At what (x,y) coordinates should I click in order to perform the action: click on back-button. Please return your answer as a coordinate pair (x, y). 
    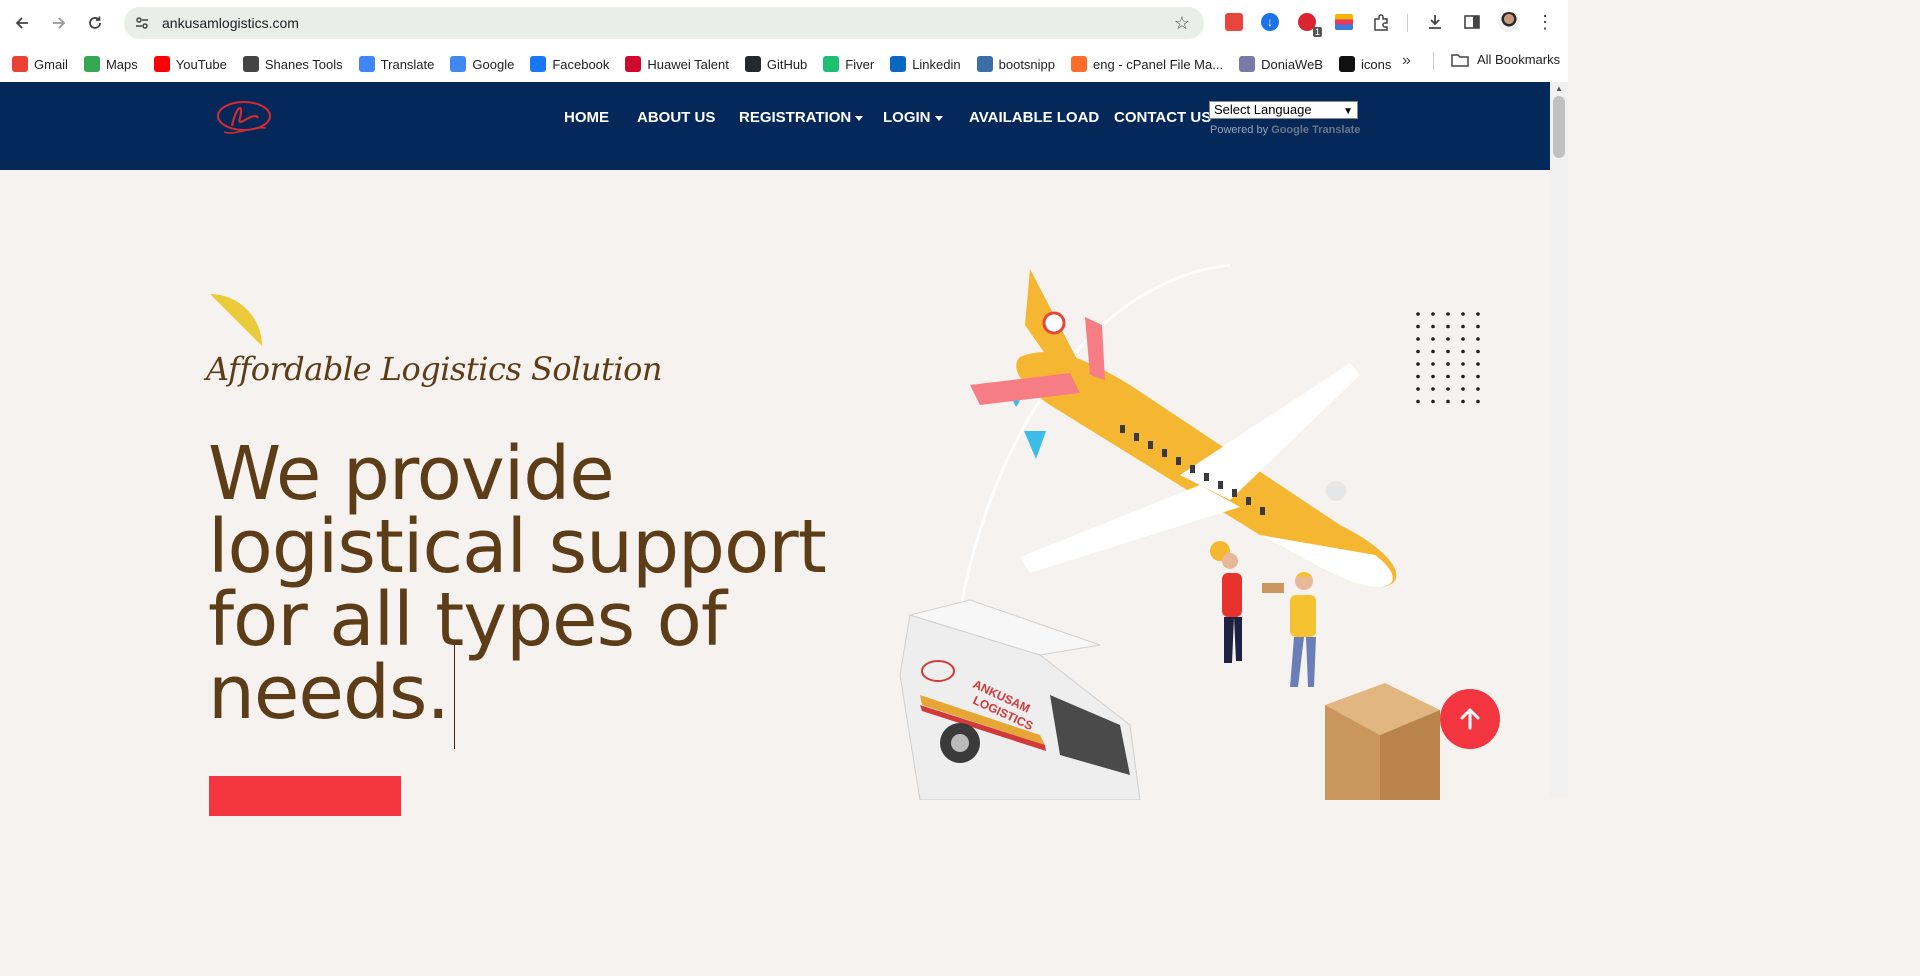
    Looking at the image, I should click on (22, 23).